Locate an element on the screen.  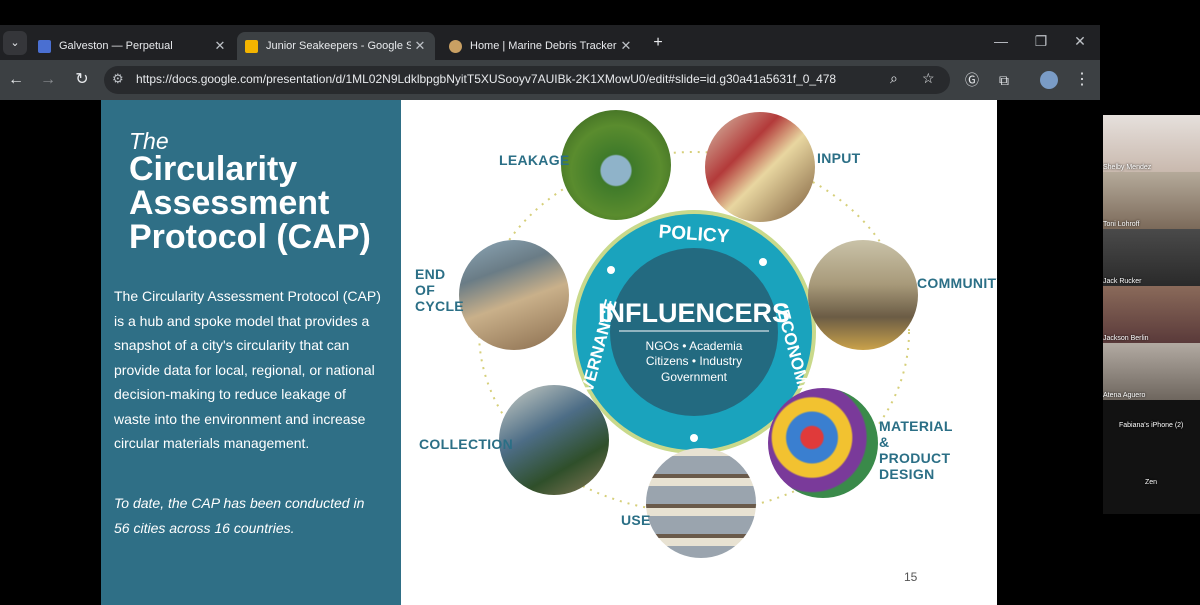
participant-name: Fabiana's iPhone (2) is located at coordinates (1151, 425).